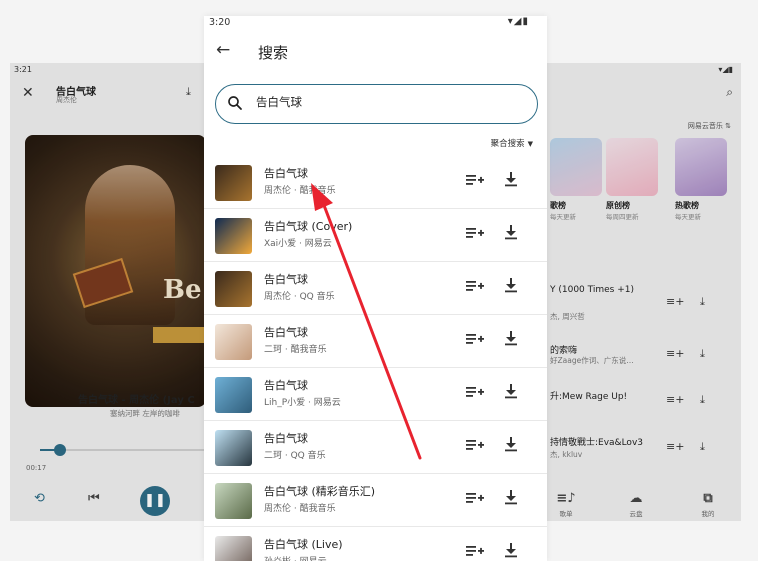  Describe the element at coordinates (375, 394) in the screenshot. I see `result-row: 告白气球 Lih_P小爱 · 网易云` at that location.